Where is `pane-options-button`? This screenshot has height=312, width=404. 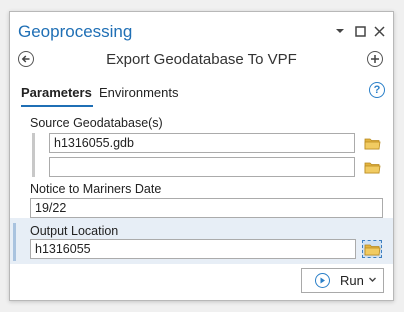
pane-options-button is located at coordinates (340, 31).